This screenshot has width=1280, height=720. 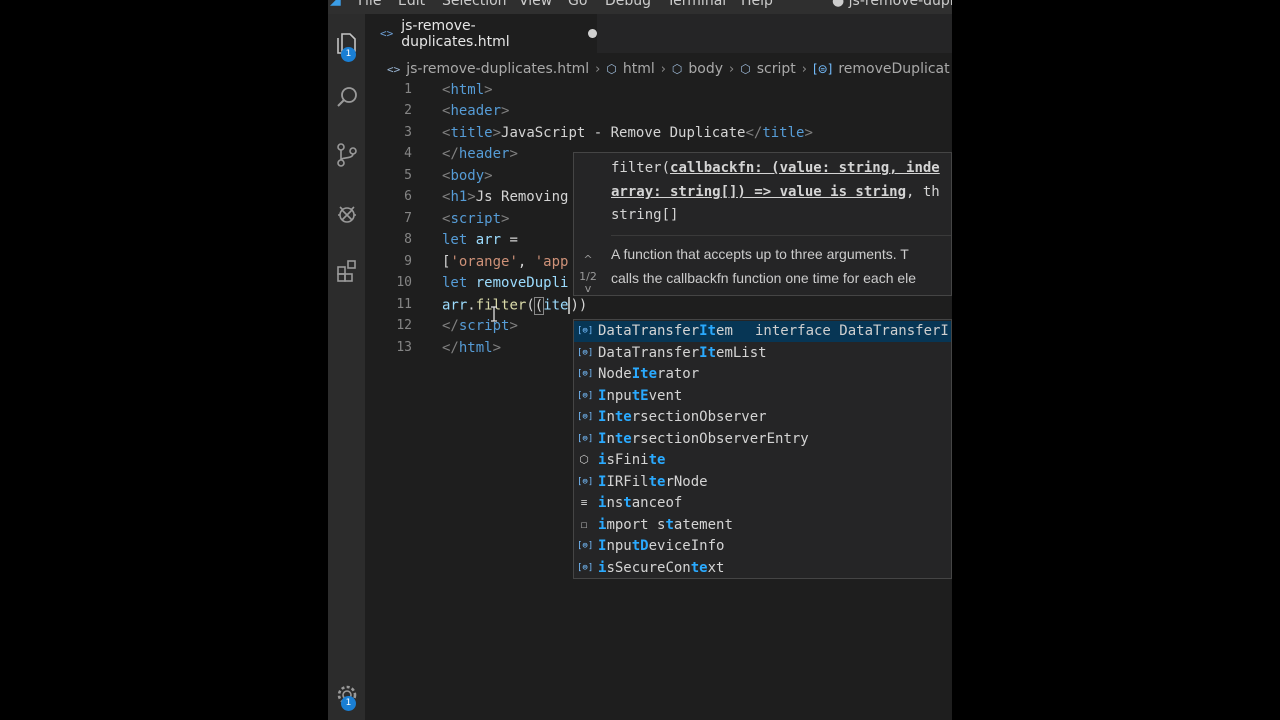 I want to click on breadcrumb-script: script, so click(x=776, y=69).